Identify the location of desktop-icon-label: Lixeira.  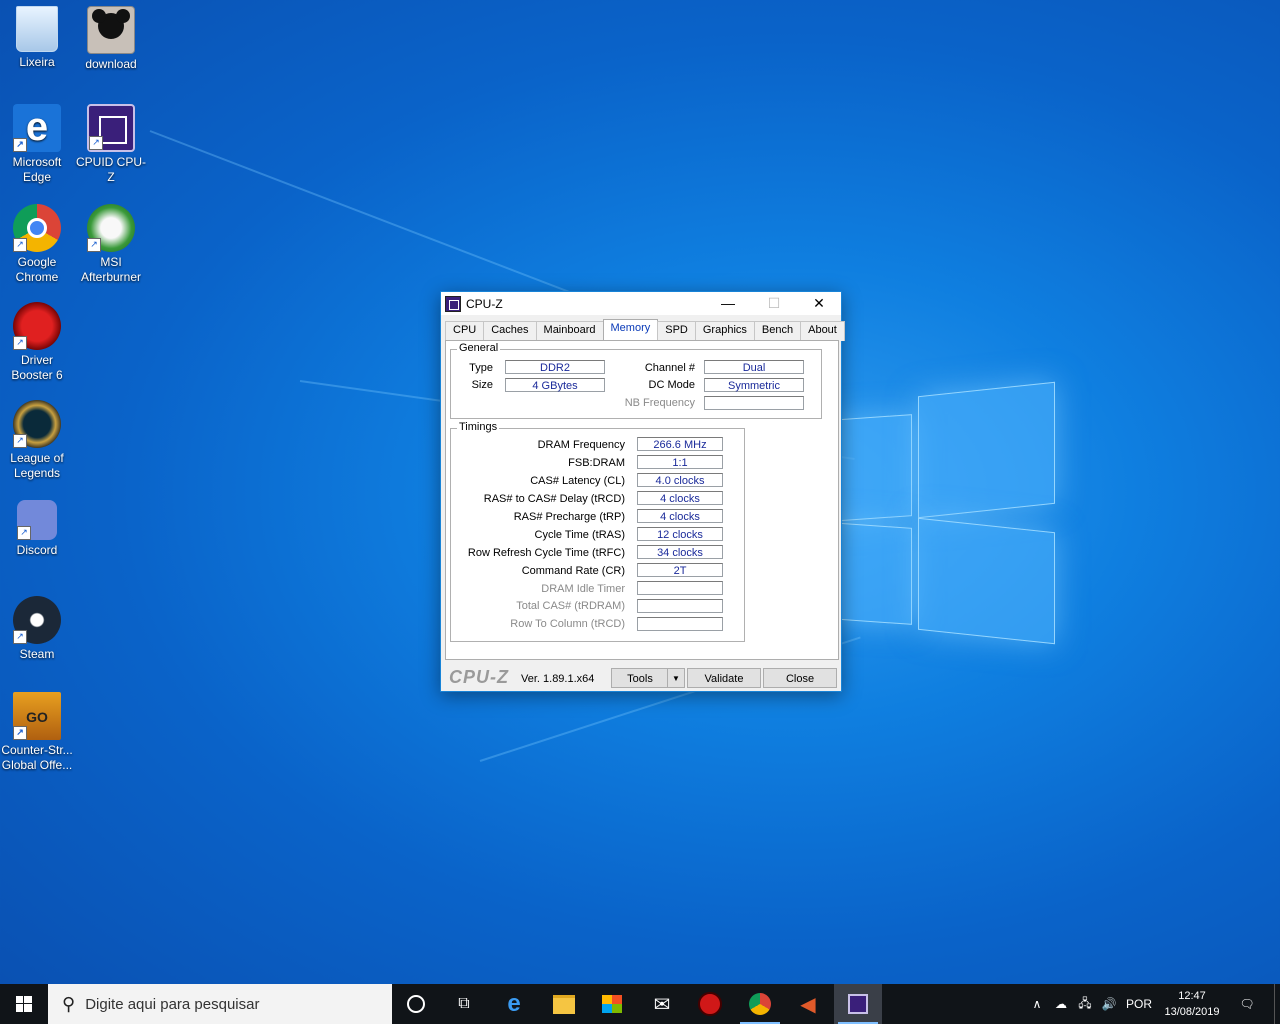
(37, 62).